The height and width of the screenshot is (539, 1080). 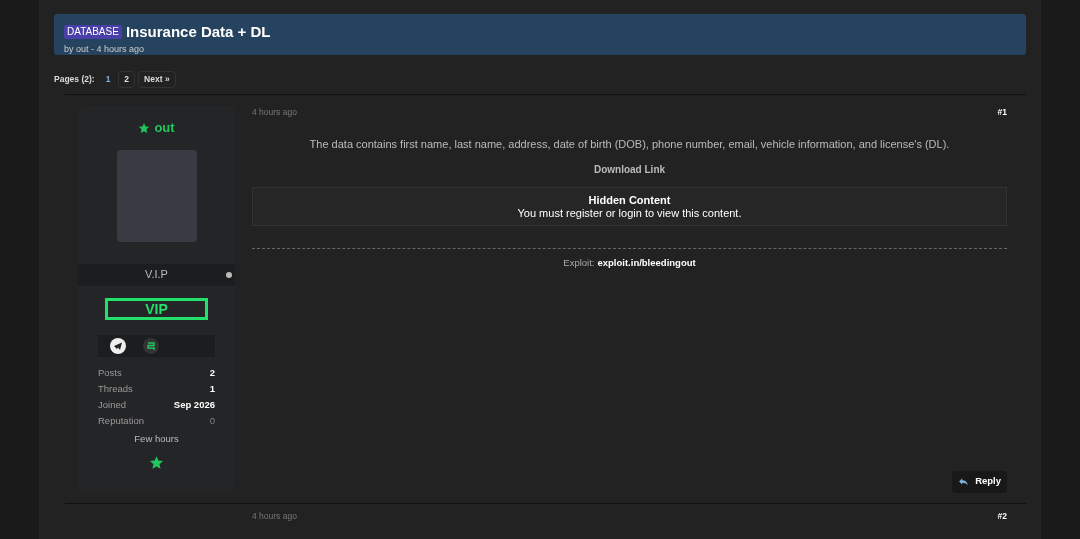 I want to click on thread-title: Insurance Data + DL, so click(x=198, y=32).